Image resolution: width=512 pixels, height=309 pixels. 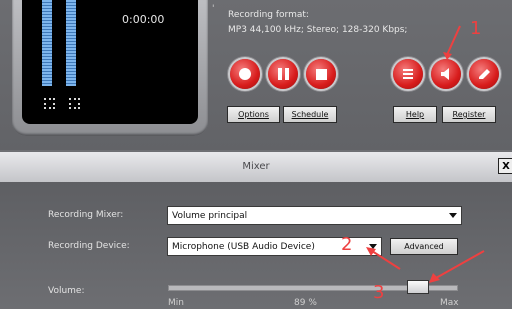 I want to click on erase-button, so click(x=484, y=74).